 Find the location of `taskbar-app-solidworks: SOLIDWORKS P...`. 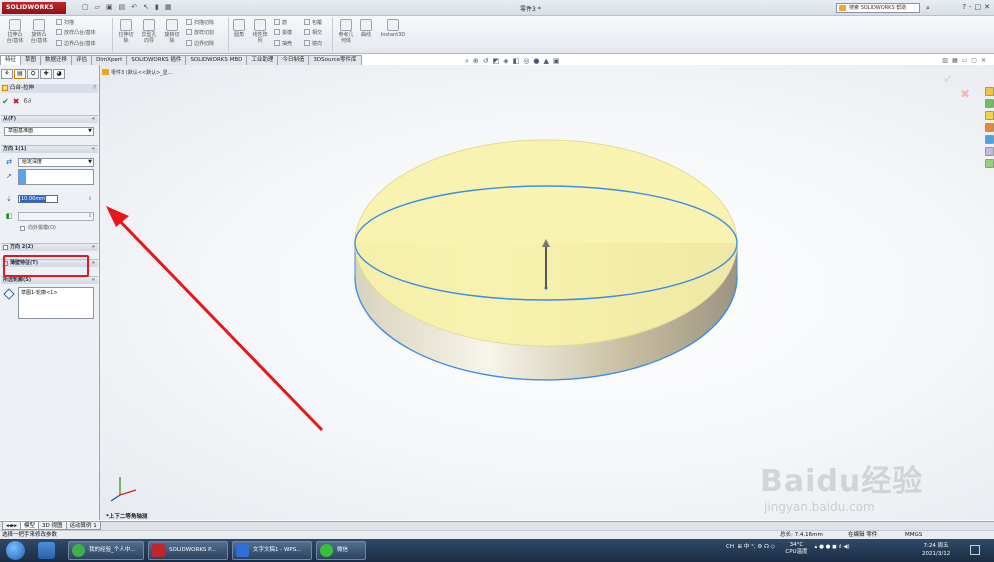

taskbar-app-solidworks: SOLIDWORKS P... is located at coordinates (188, 550).